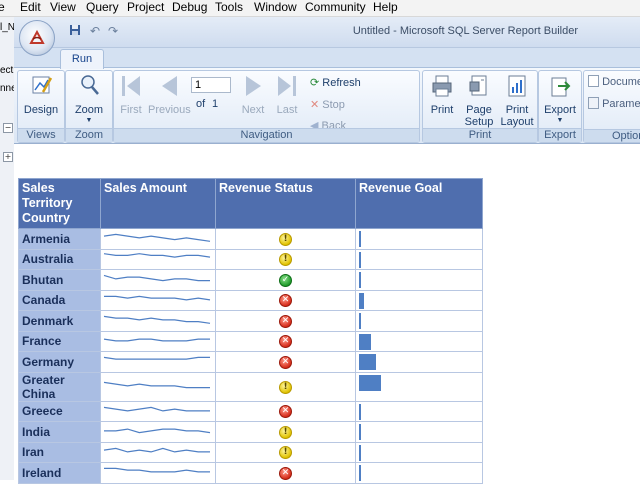  Describe the element at coordinates (335, 8) in the screenshot. I see `menu-community: Community` at that location.